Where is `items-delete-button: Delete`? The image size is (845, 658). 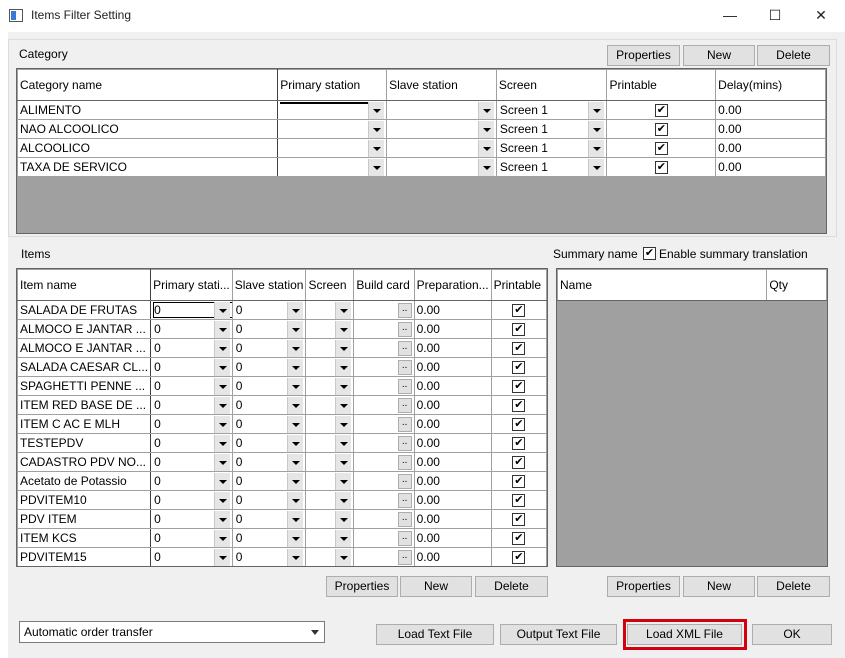
items-delete-button: Delete is located at coordinates (511, 586).